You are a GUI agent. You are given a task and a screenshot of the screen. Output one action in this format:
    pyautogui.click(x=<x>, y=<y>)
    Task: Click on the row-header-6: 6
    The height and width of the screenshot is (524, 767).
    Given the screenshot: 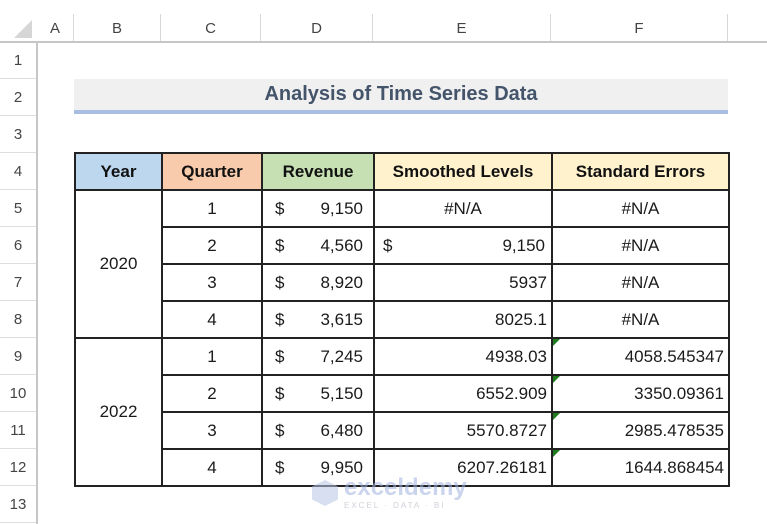 What is the action you would take?
    pyautogui.click(x=18, y=245)
    